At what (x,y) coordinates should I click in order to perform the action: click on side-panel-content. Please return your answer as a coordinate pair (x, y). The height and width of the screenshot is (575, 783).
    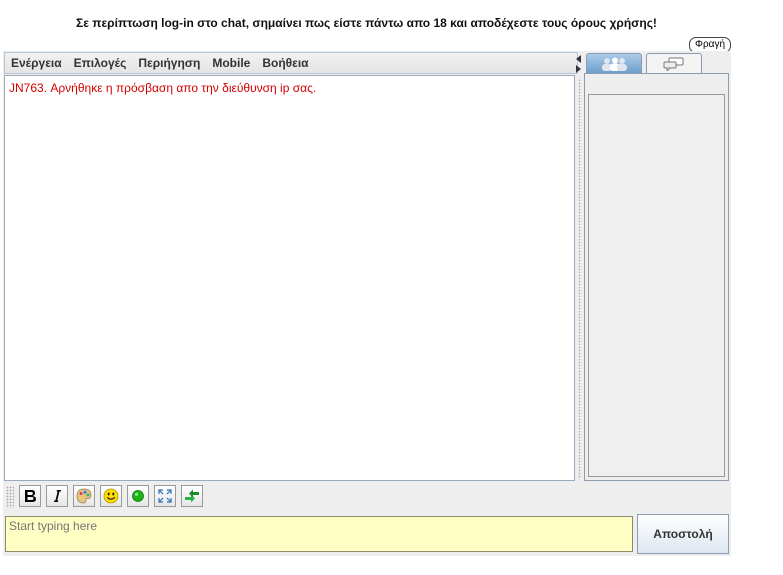
    Looking at the image, I should click on (656, 277).